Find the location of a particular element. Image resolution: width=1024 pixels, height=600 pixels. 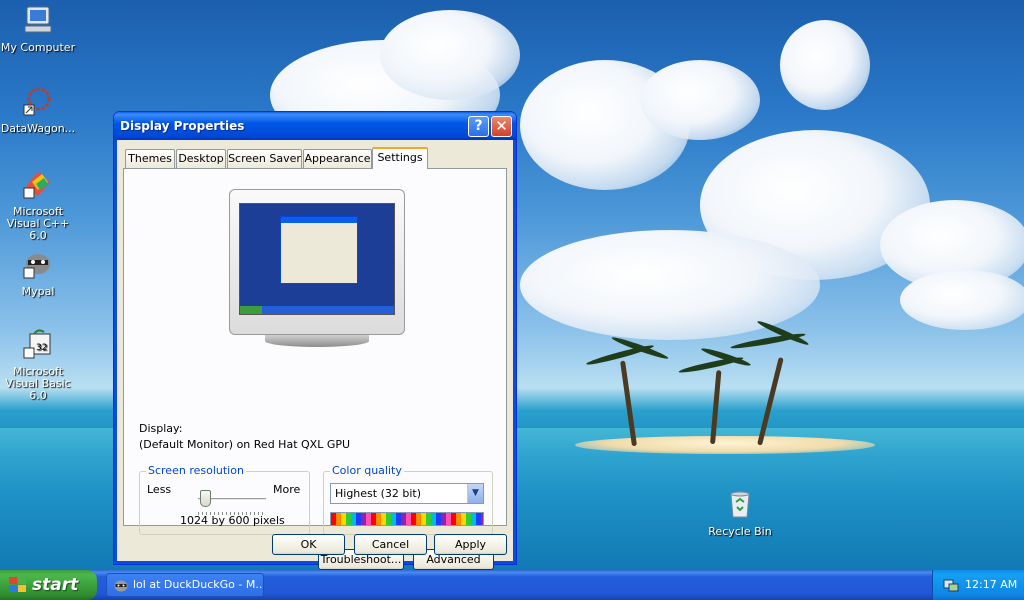

my-computer-icon is located at coordinates (38, 19).